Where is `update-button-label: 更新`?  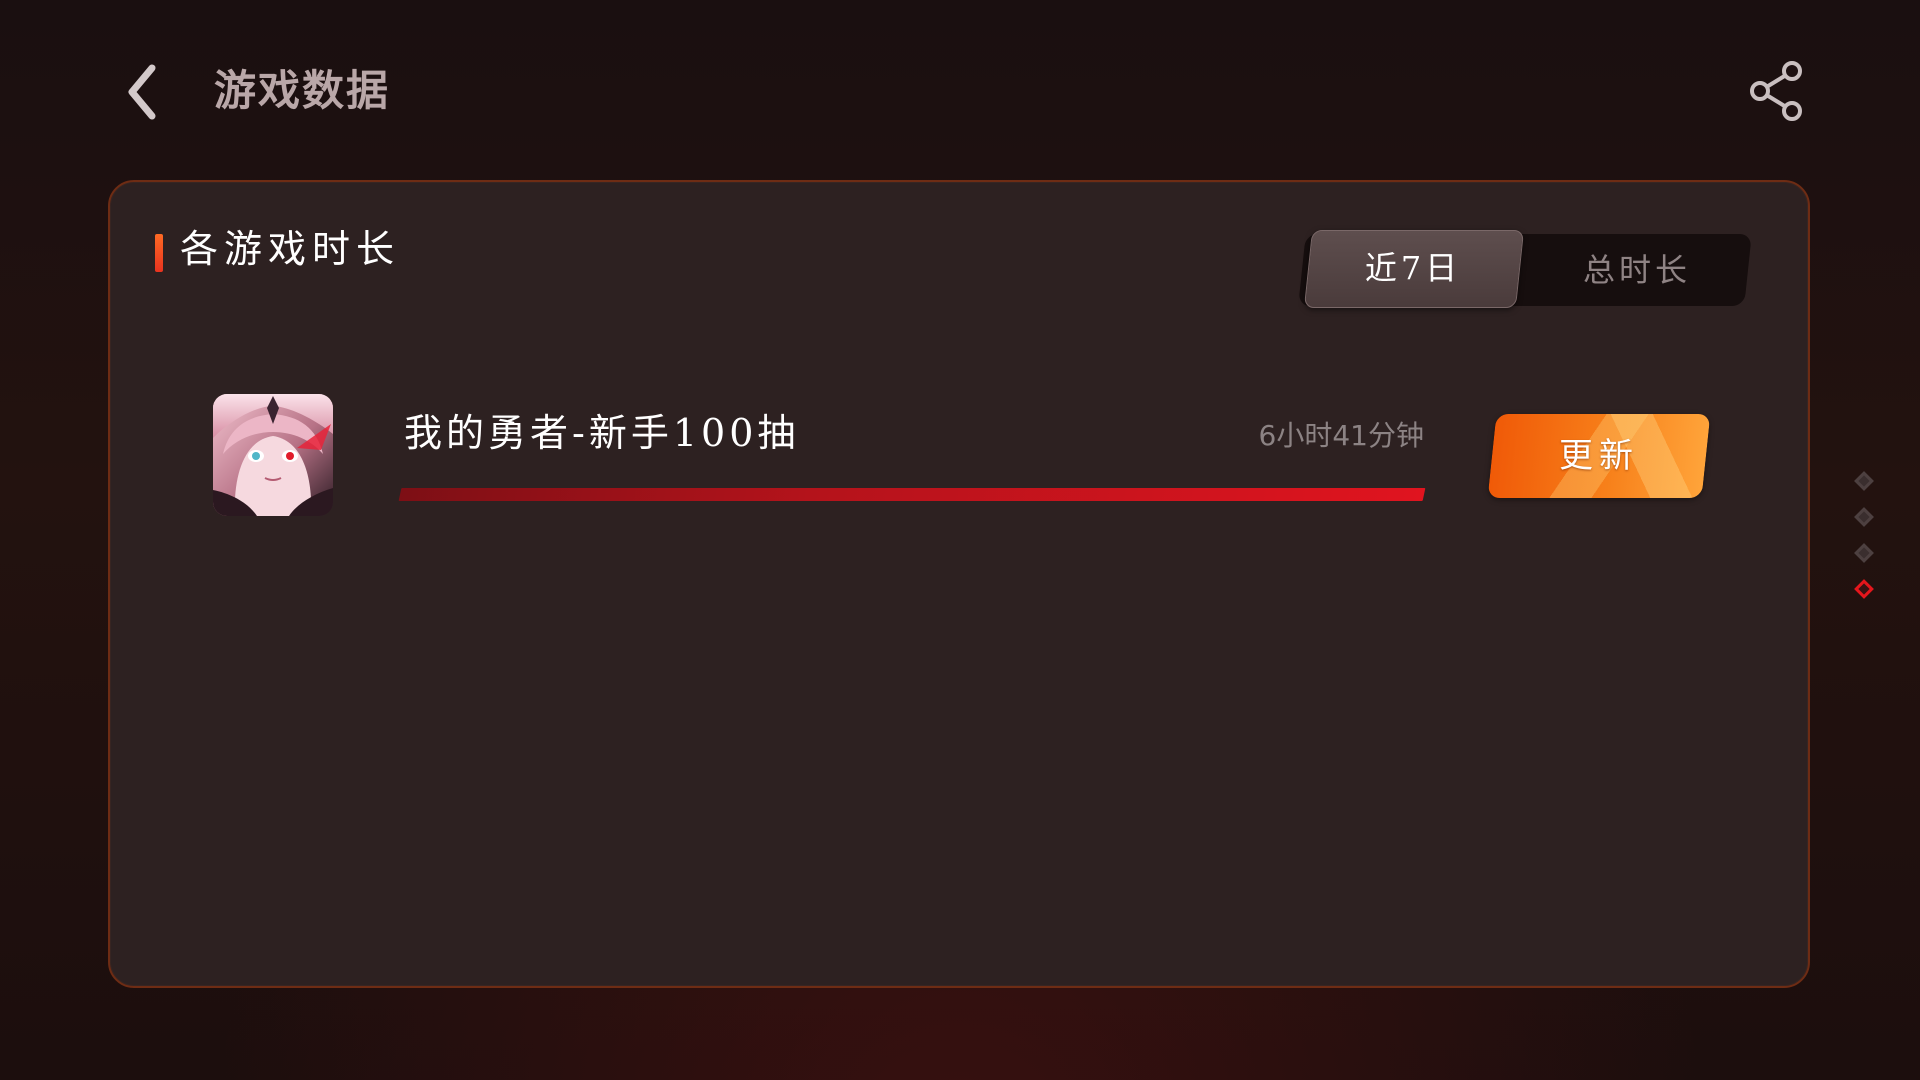 update-button-label: 更新 is located at coordinates (1599, 456).